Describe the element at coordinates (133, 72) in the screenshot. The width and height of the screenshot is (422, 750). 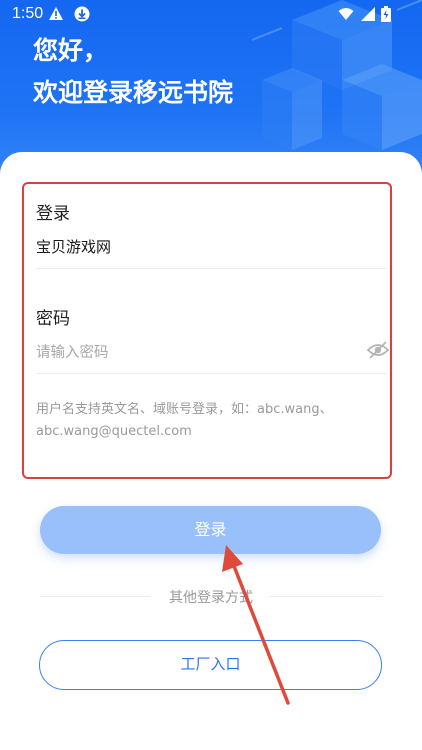
I see `greeting-text: 您好， 欢迎登录移远书院` at that location.